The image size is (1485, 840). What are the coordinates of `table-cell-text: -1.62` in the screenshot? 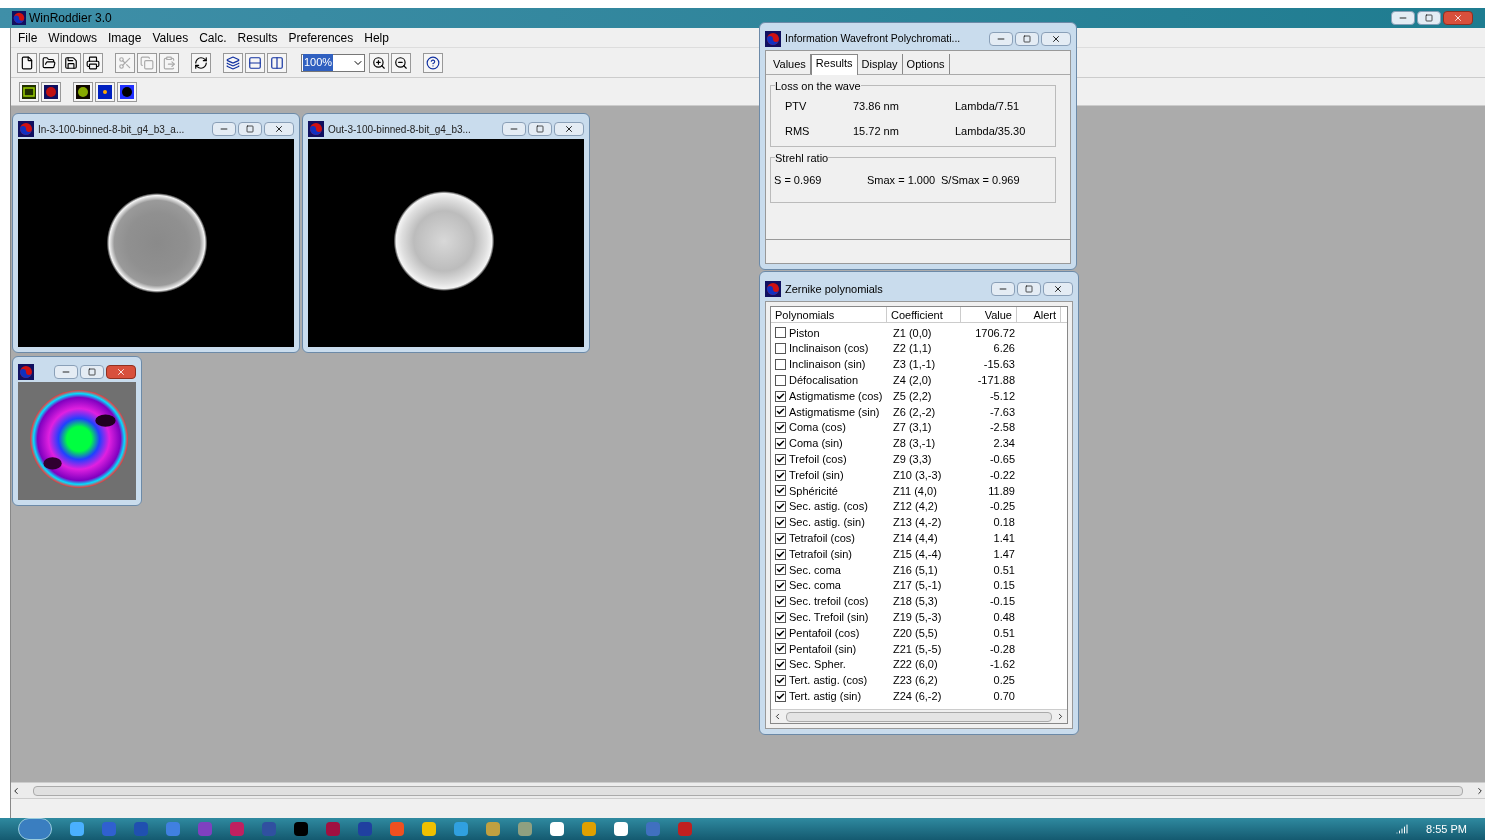 It's located at (1002, 665).